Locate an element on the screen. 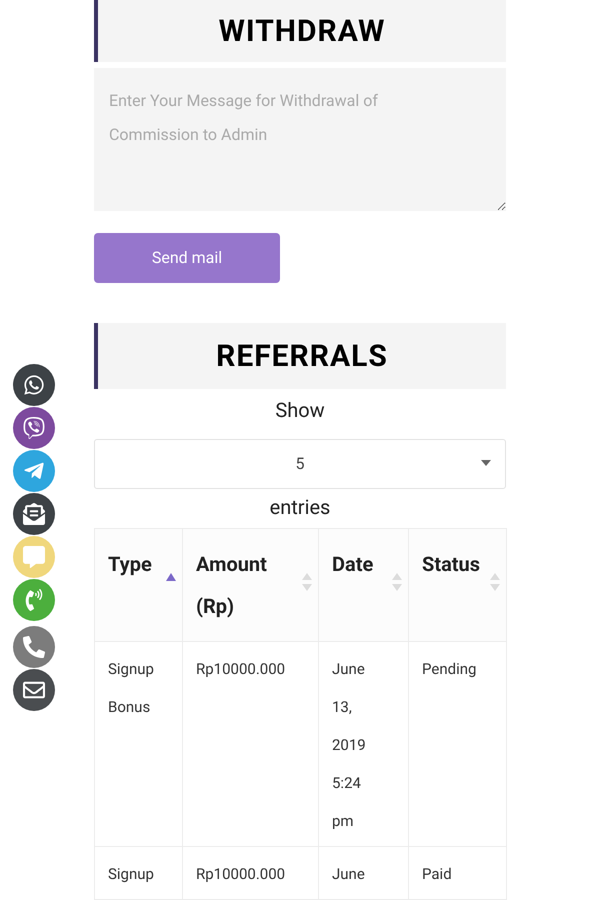 The height and width of the screenshot is (900, 599). section-title: REFERRALS is located at coordinates (302, 357).